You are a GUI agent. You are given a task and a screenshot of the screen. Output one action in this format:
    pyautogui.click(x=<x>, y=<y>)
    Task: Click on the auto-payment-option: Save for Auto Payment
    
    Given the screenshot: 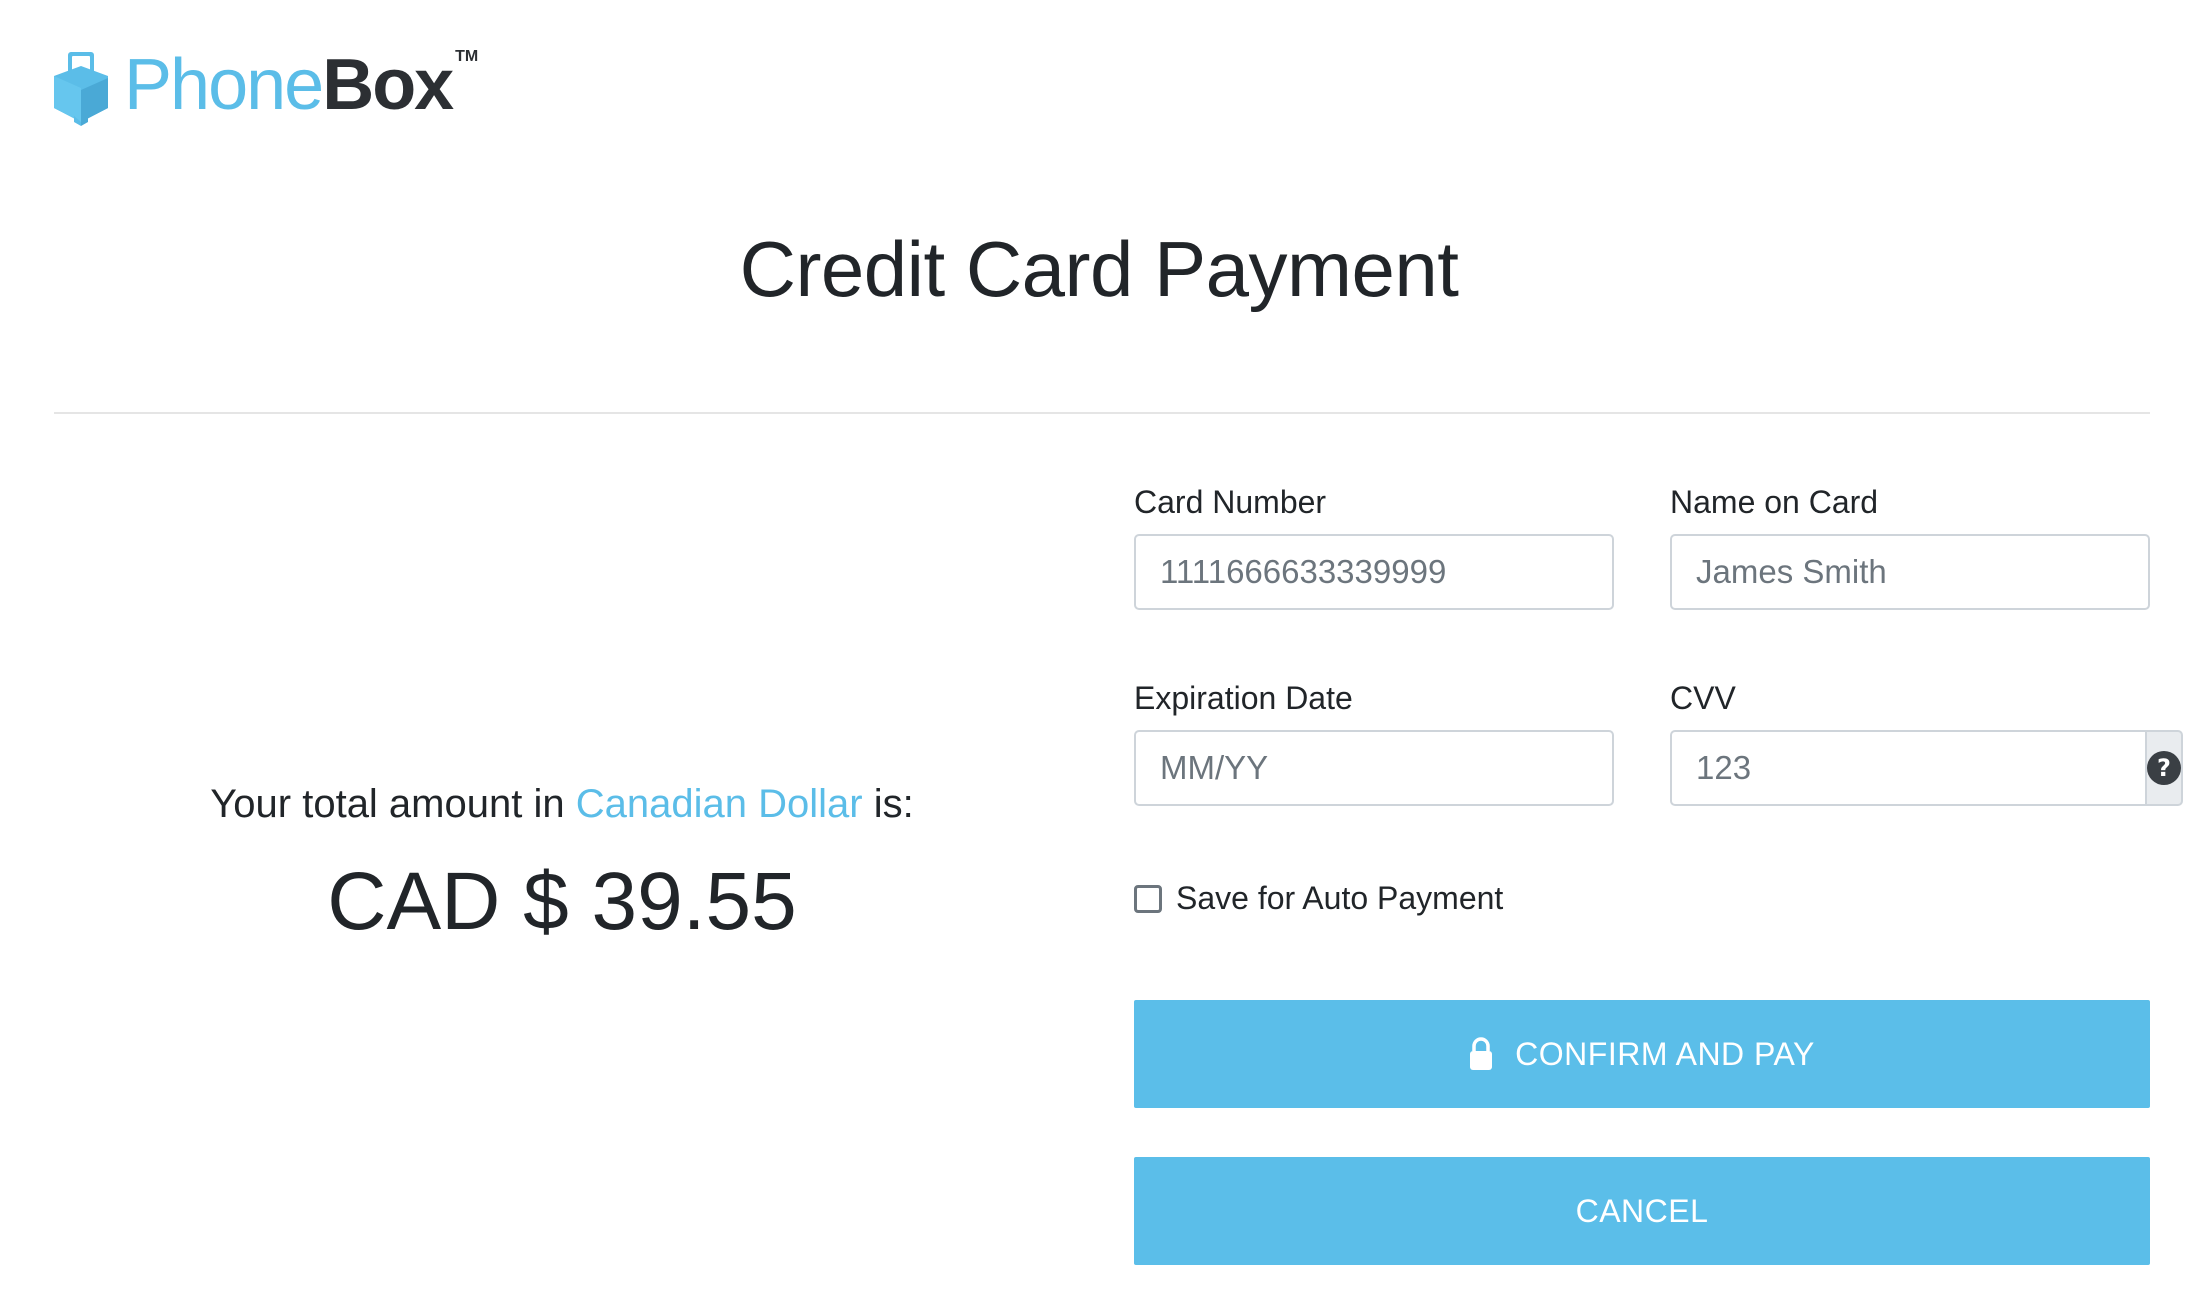 What is the action you would take?
    pyautogui.click(x=1318, y=898)
    